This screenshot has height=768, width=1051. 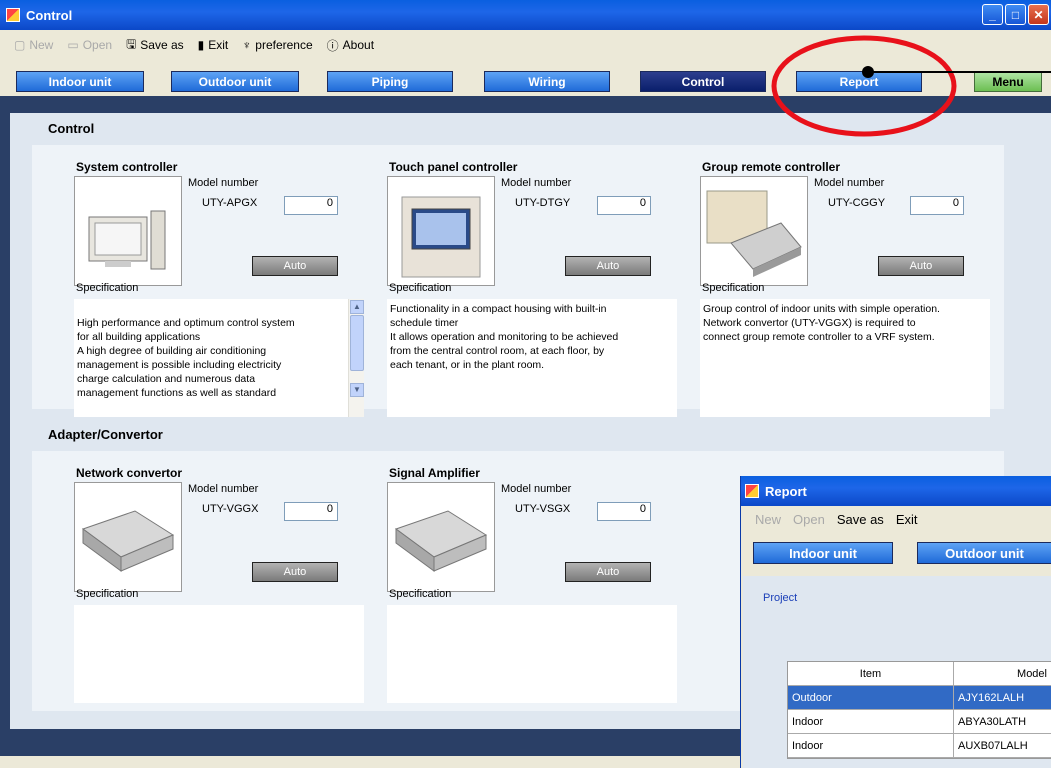 What do you see at coordinates (441, 231) in the screenshot?
I see `touch-panel-image` at bounding box center [441, 231].